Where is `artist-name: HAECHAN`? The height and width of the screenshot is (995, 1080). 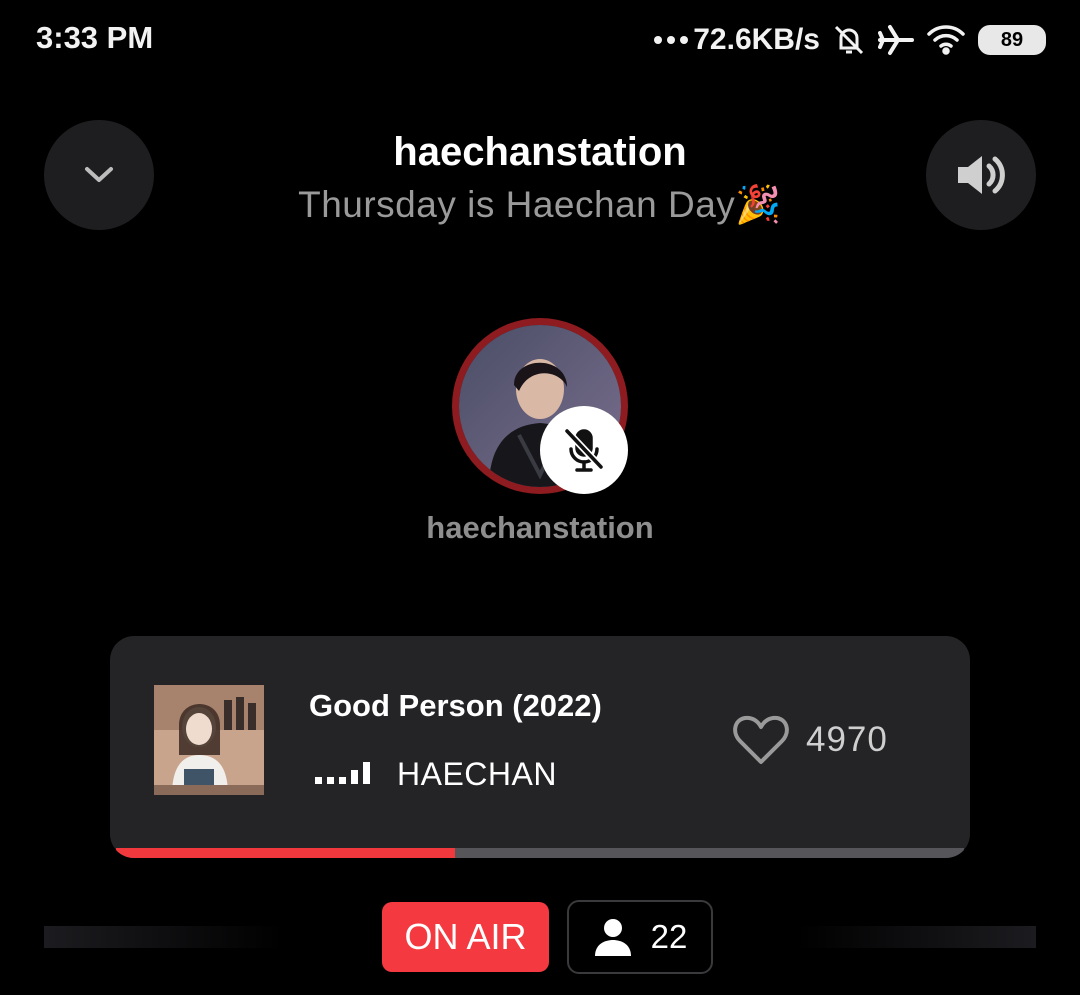 artist-name: HAECHAN is located at coordinates (477, 774).